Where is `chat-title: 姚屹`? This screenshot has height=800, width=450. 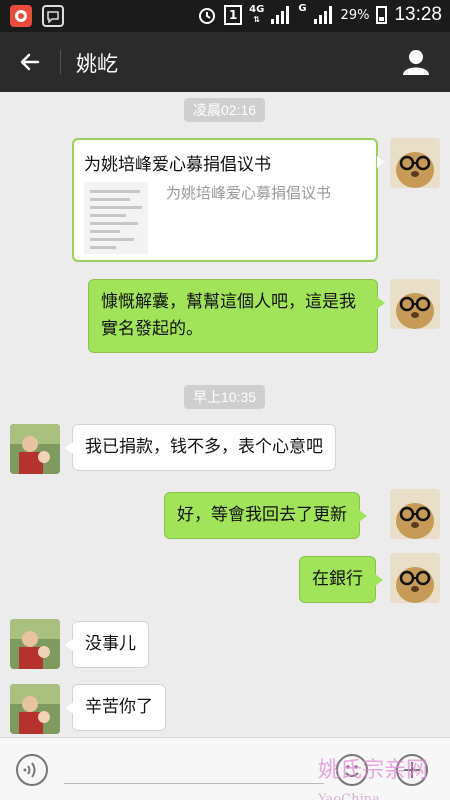
chat-title: 姚屹 is located at coordinates (97, 64).